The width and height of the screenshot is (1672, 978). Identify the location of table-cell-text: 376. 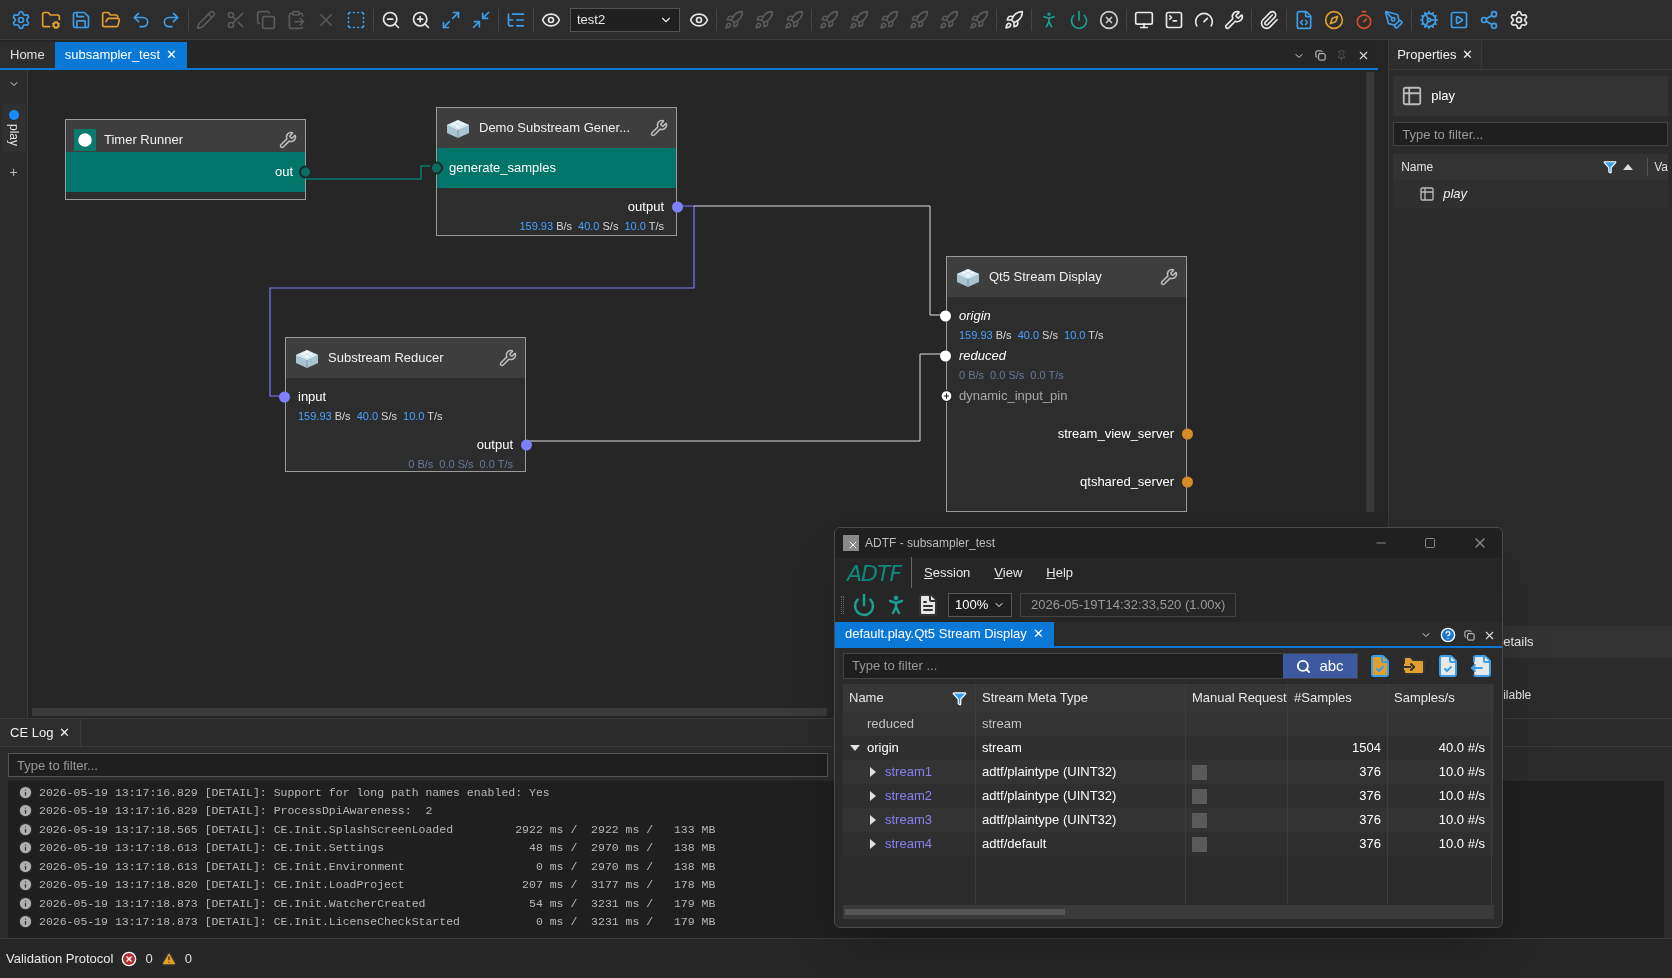
(1370, 844).